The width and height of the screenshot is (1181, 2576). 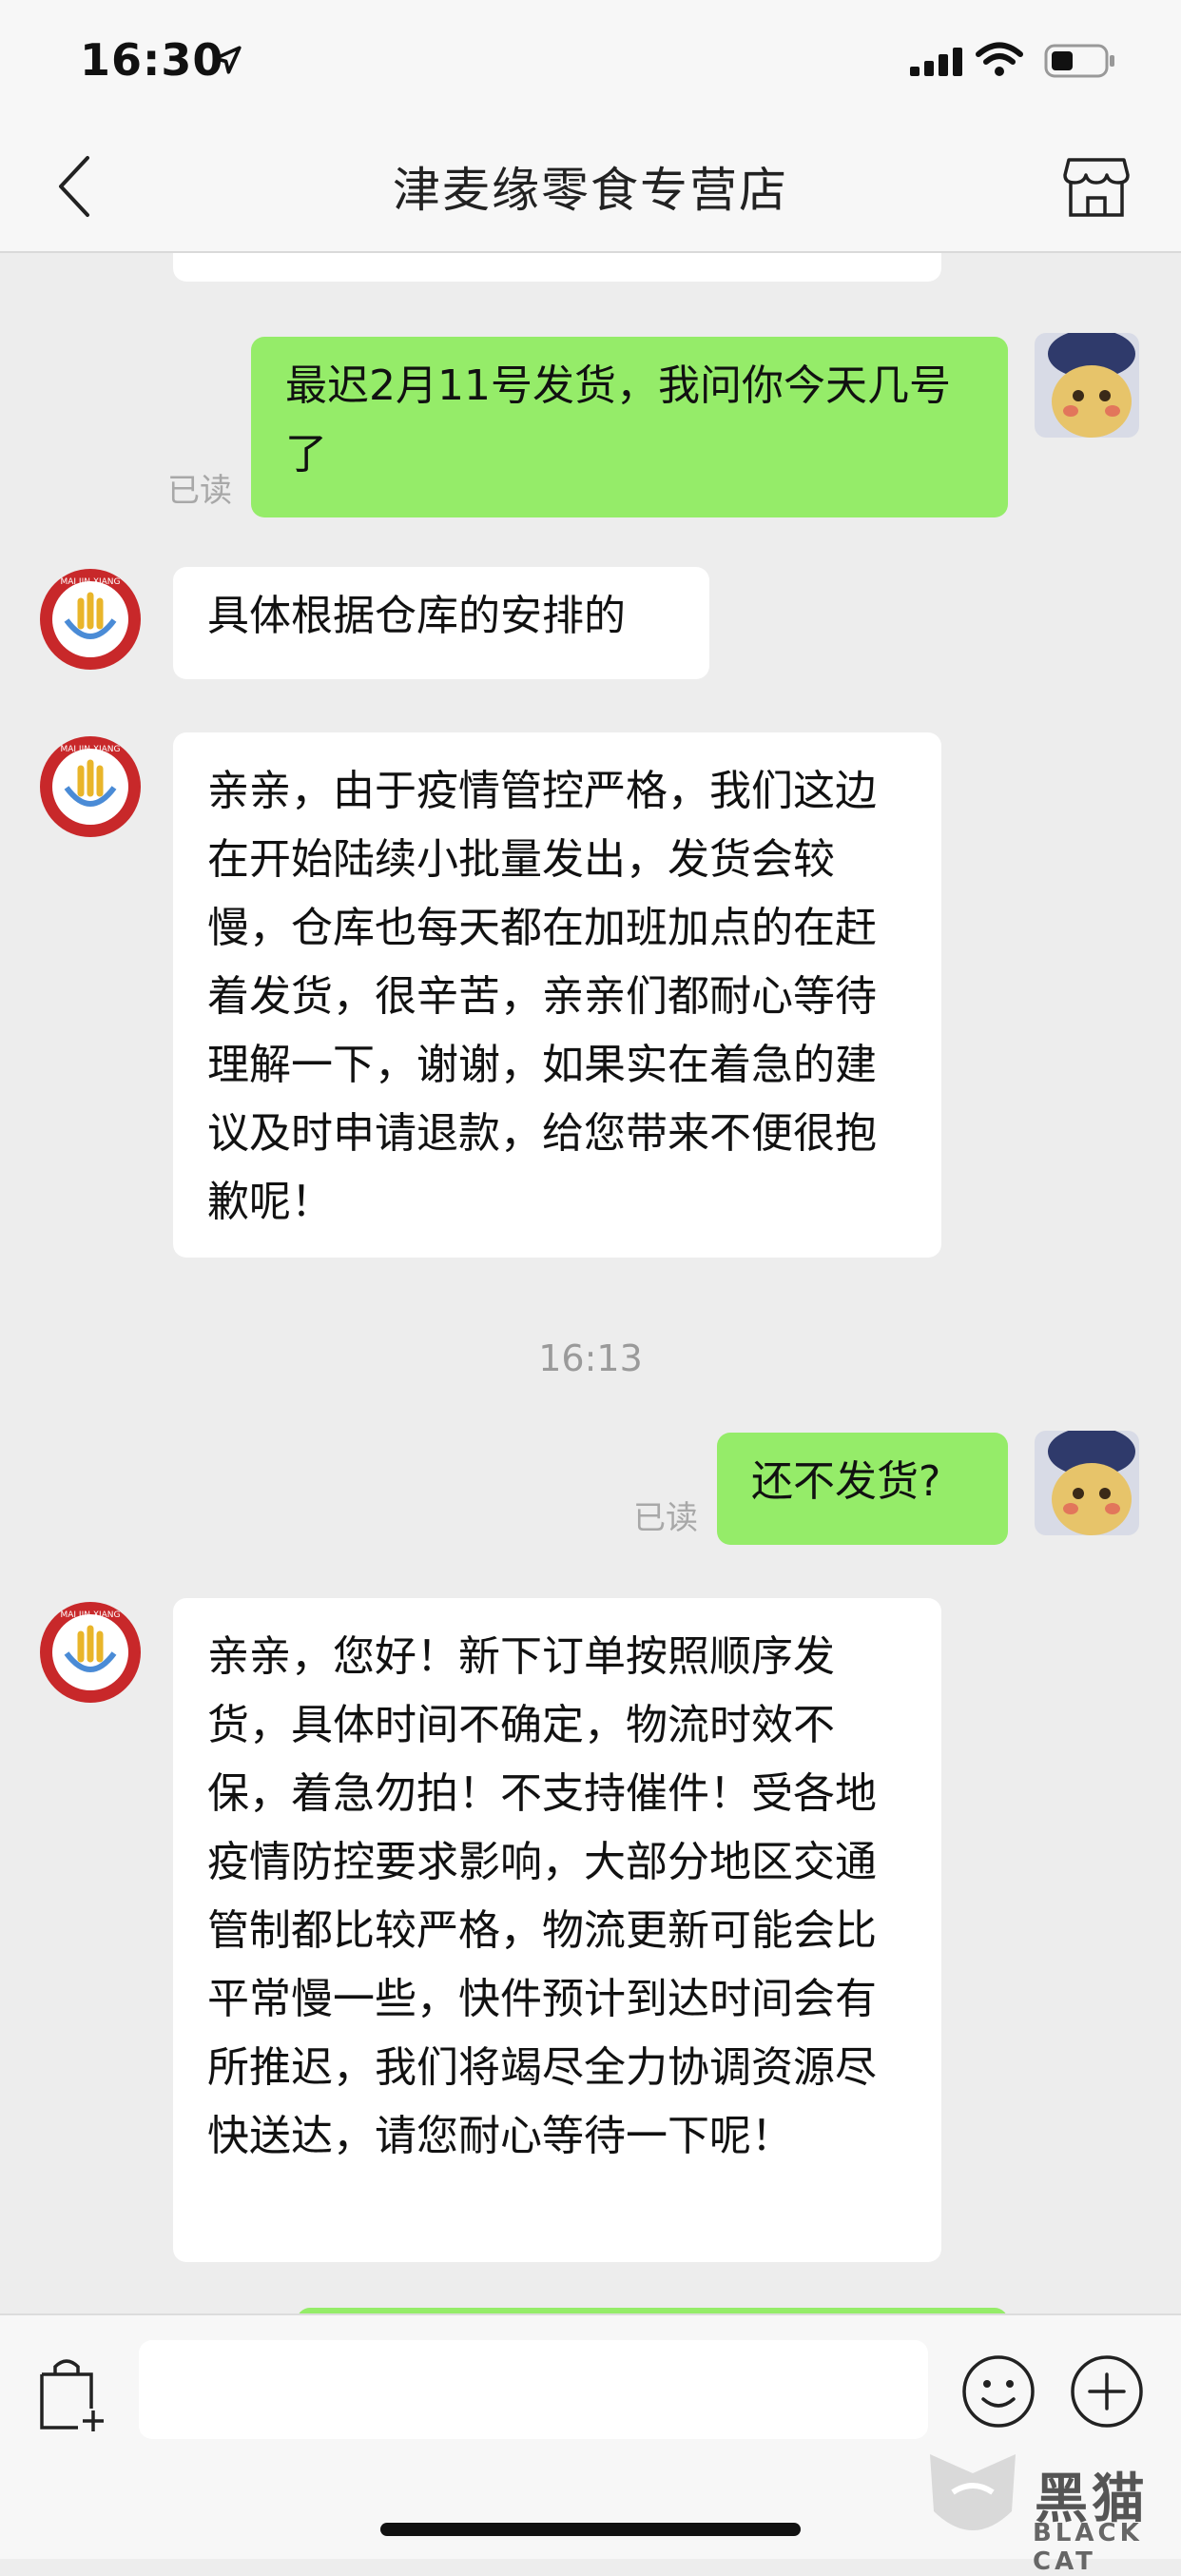 What do you see at coordinates (590, 2529) in the screenshot?
I see `home-indicator` at bounding box center [590, 2529].